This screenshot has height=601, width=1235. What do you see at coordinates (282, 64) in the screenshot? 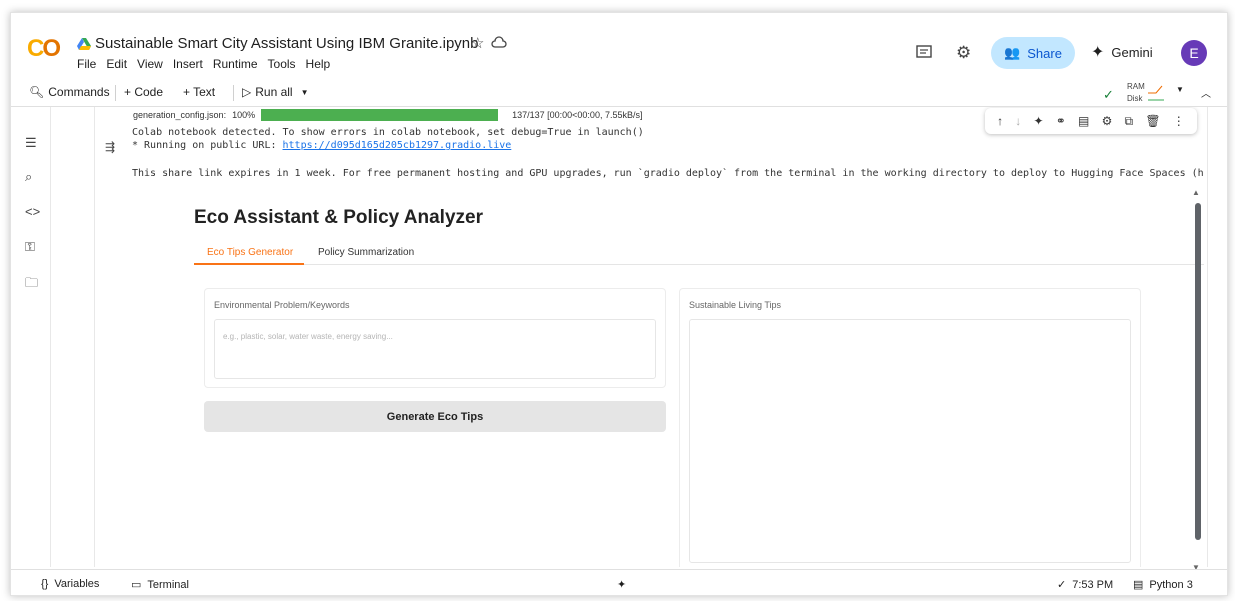
I see `menu-tools: Tools` at bounding box center [282, 64].